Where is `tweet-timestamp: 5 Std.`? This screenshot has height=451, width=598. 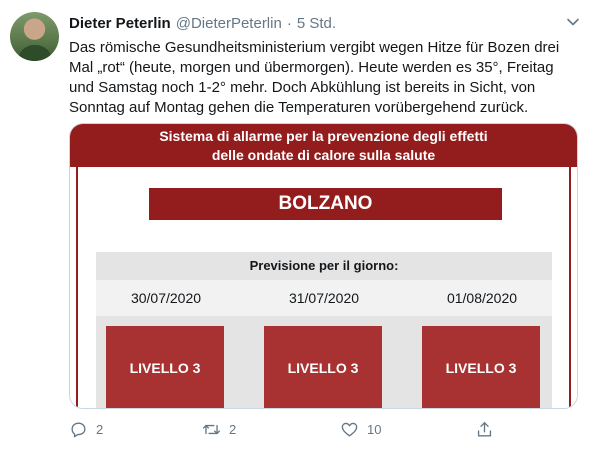 tweet-timestamp: 5 Std. is located at coordinates (316, 23).